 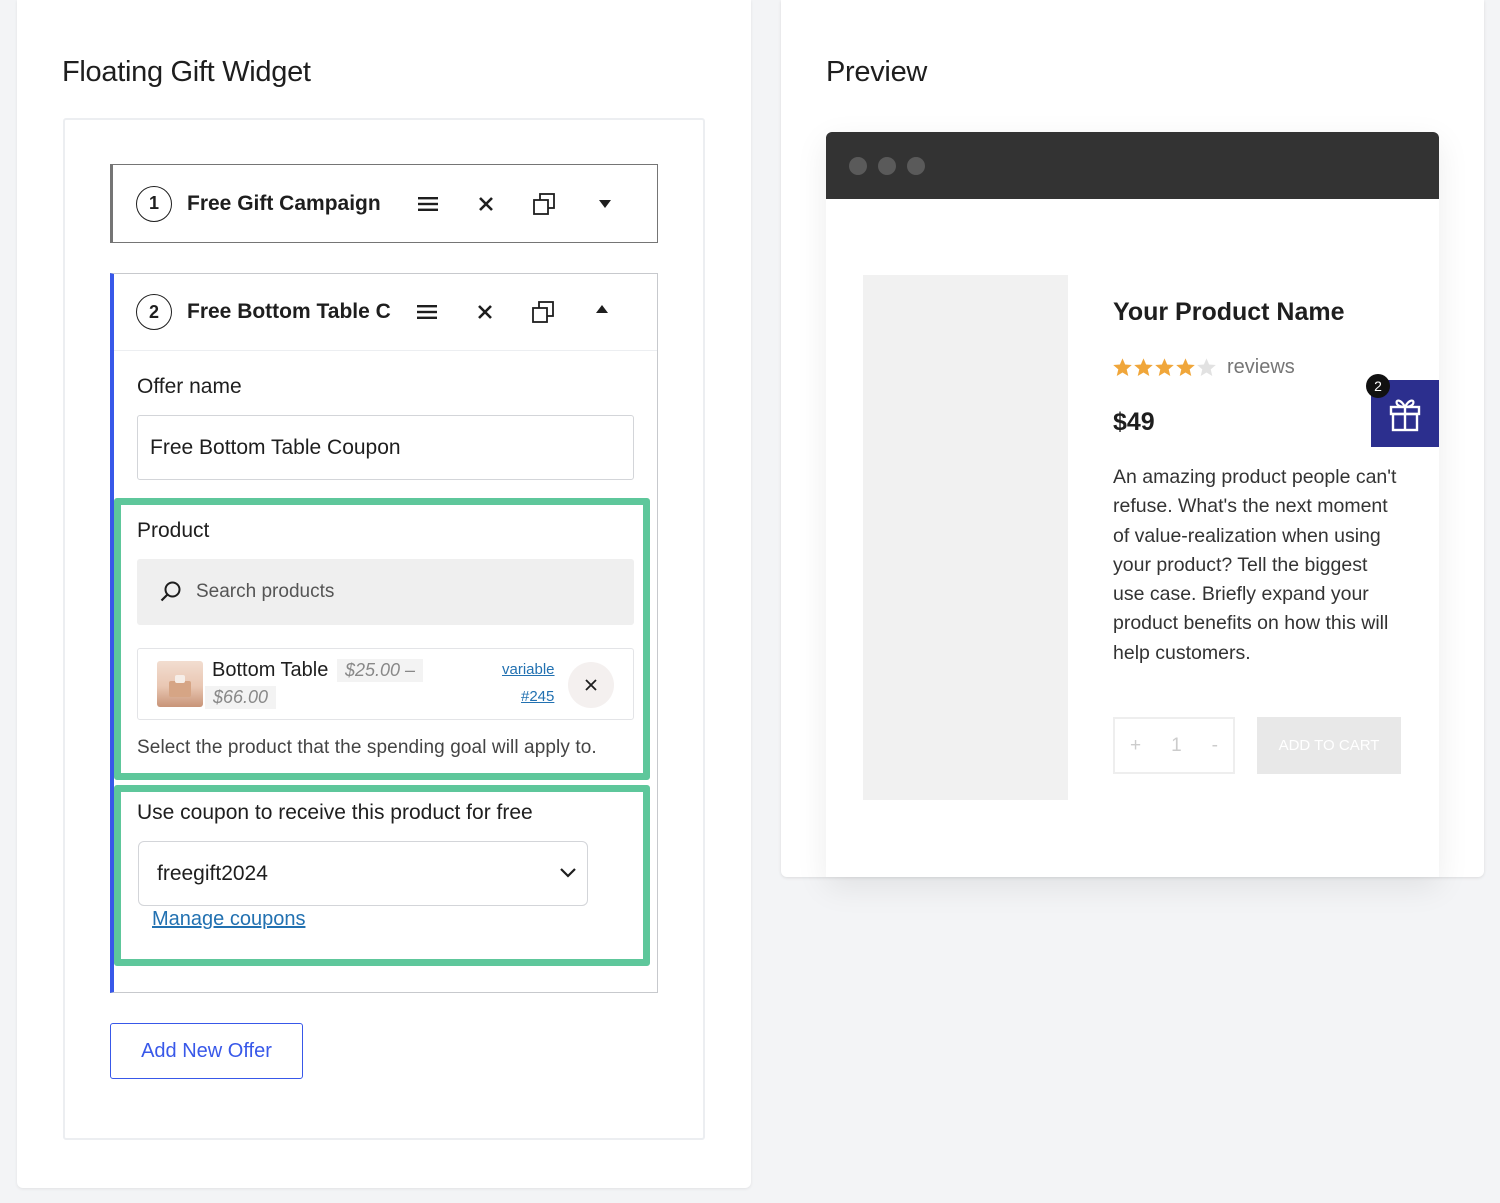 I want to click on add-to-cart-button: ADD TO CART, so click(x=1329, y=745).